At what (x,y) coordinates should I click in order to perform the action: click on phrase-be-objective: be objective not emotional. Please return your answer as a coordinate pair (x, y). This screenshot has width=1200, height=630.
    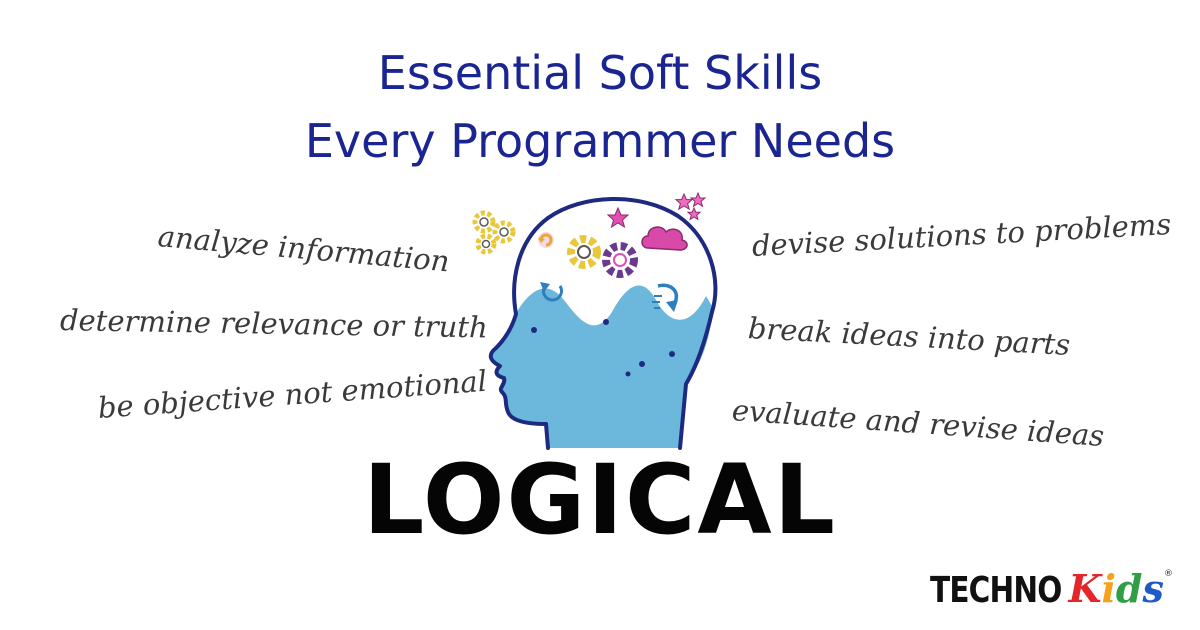
    Looking at the image, I should click on (292, 394).